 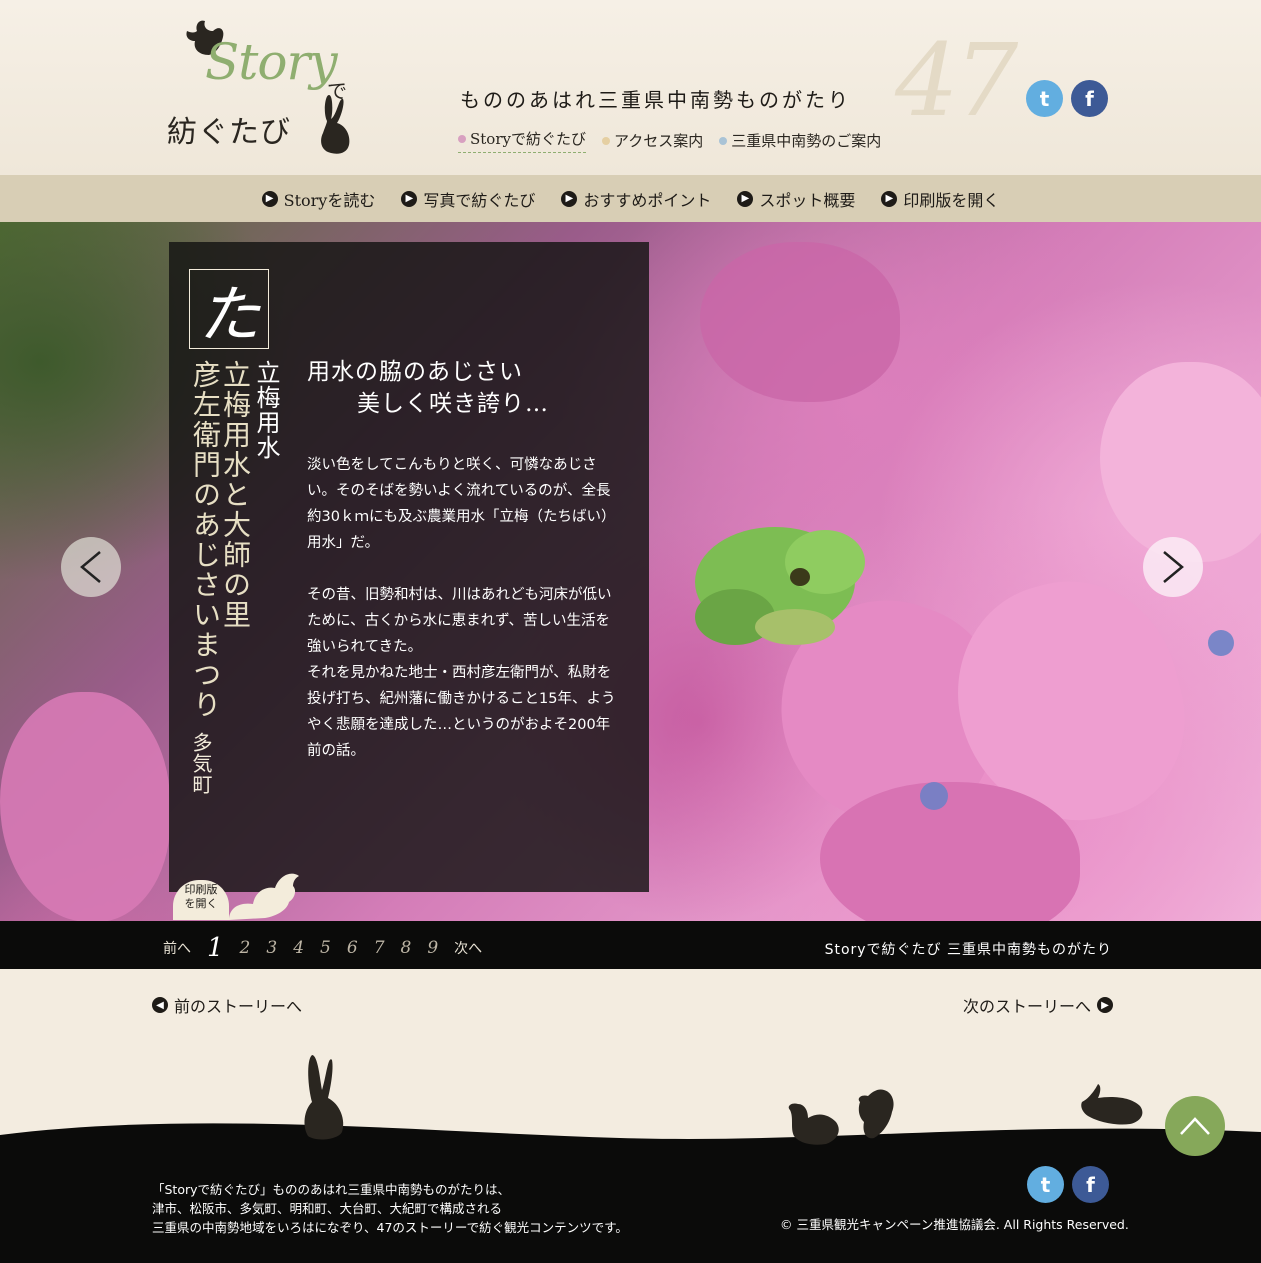 I want to click on slide-next-button, so click(x=1173, y=567).